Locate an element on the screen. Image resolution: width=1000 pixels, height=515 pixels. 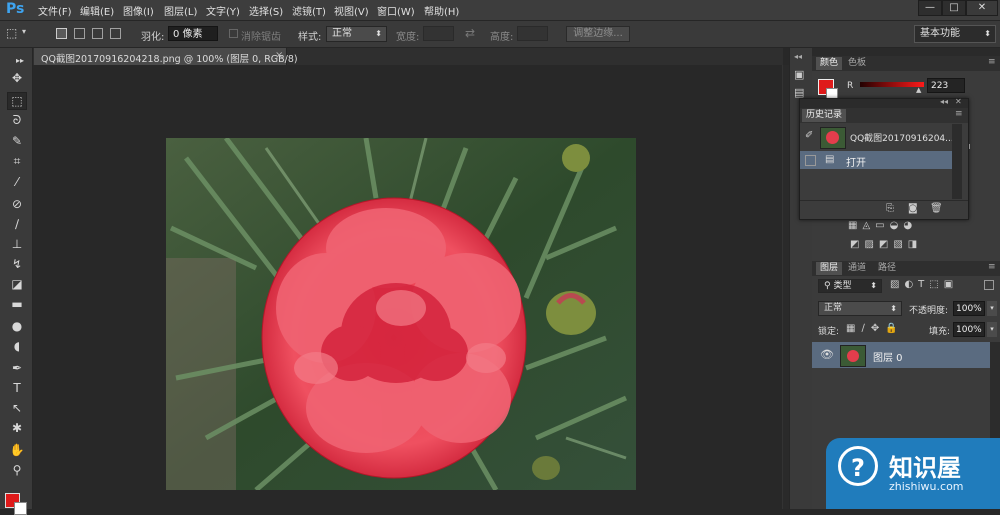
layer-thumbnail is located at coordinates (853, 356).